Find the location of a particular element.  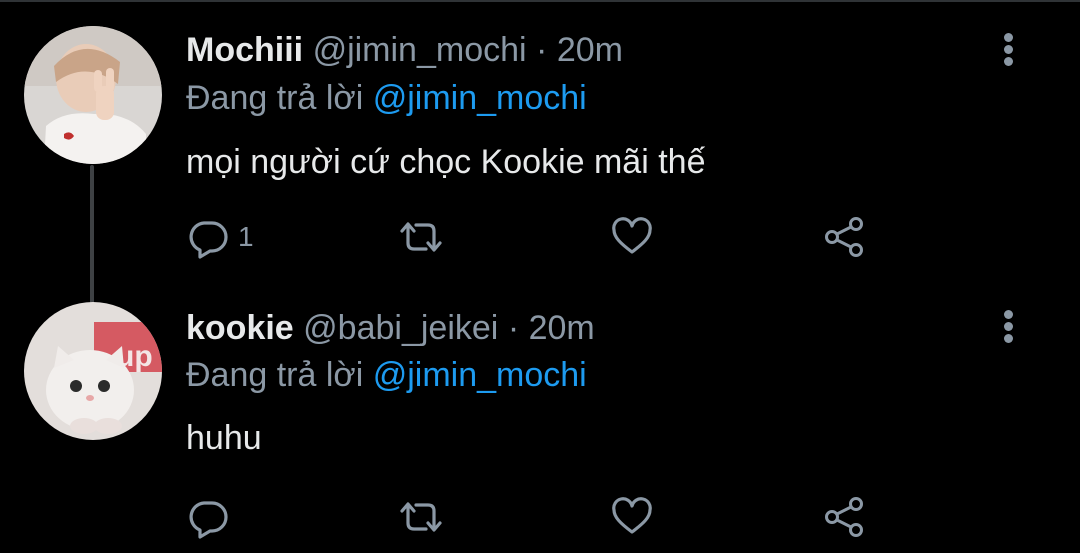

kitten-avatar-photo-icon: up is located at coordinates (93, 371).